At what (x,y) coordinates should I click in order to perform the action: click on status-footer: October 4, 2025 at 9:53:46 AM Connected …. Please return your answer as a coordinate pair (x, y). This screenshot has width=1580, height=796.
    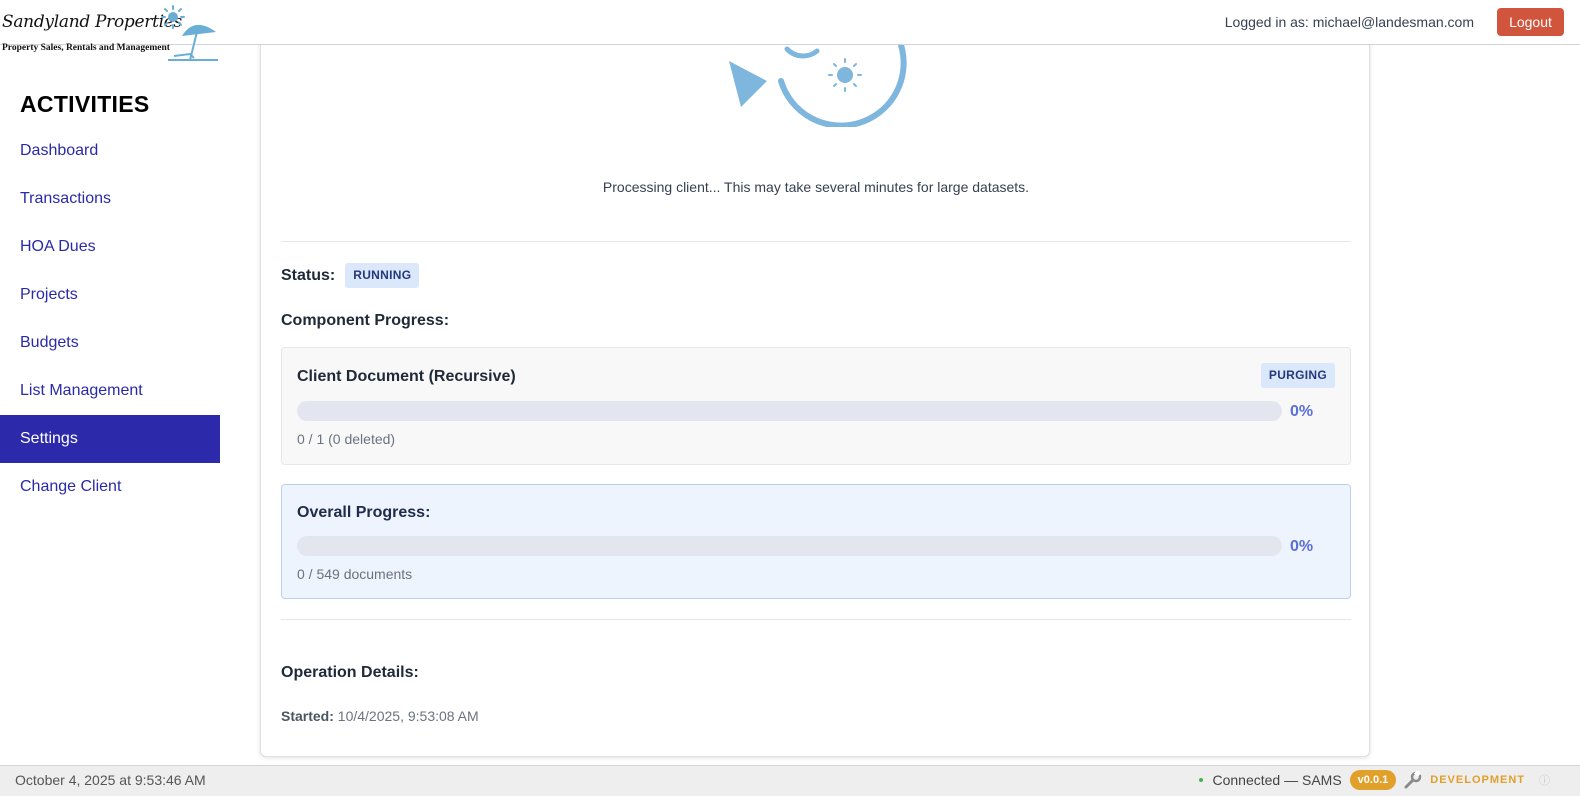
    Looking at the image, I should click on (790, 780).